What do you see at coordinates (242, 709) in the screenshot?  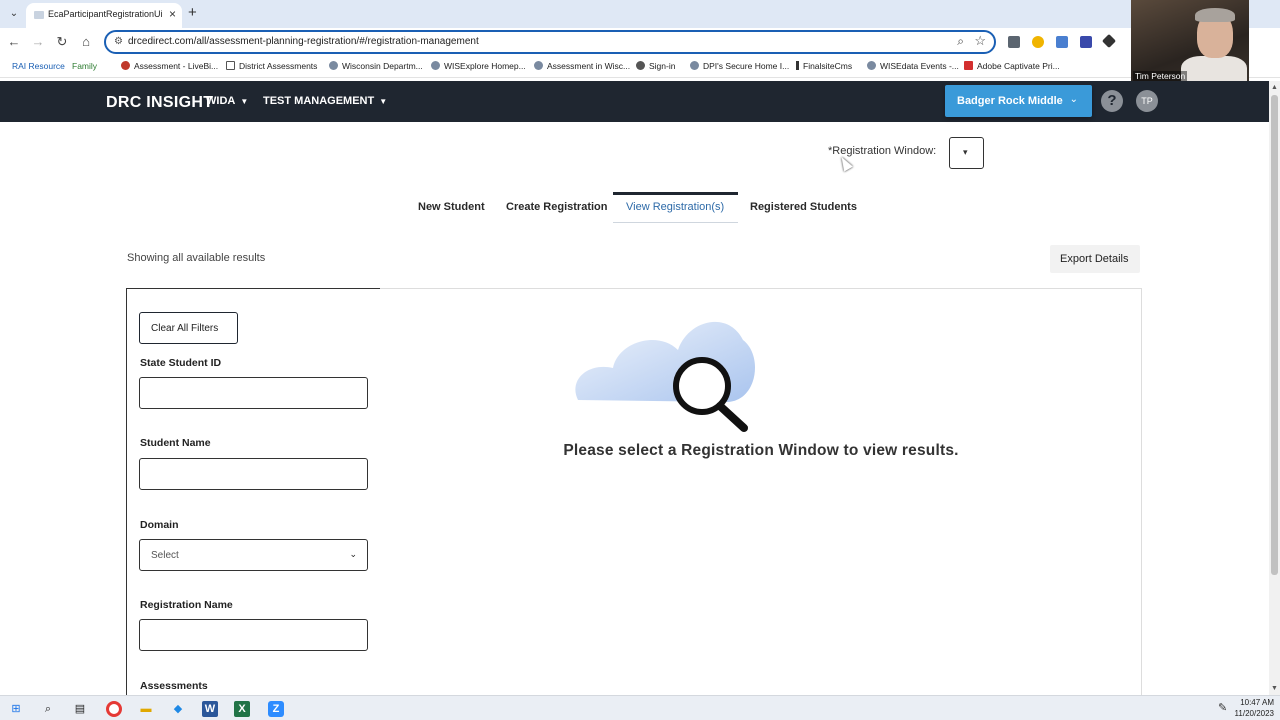 I see `excel-icon: X` at bounding box center [242, 709].